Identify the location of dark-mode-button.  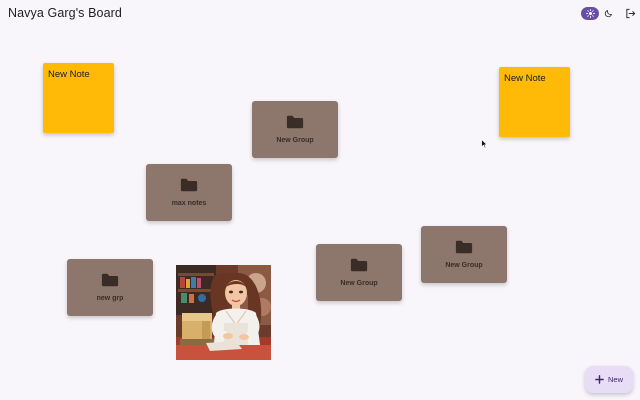
(608, 13).